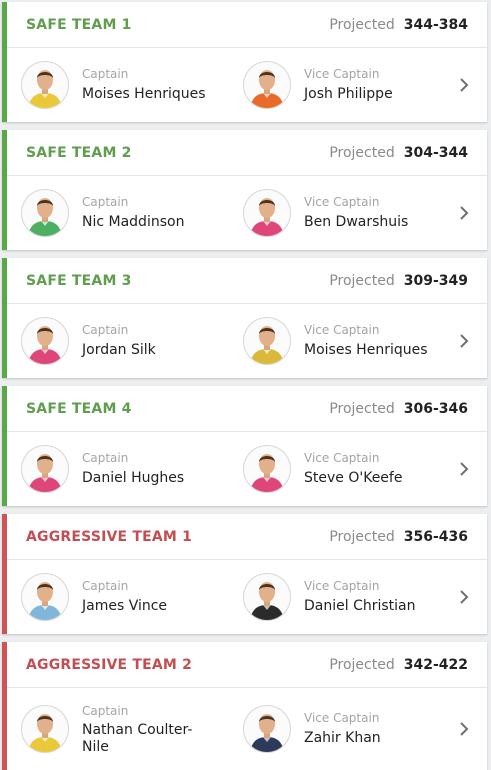 This screenshot has width=491, height=770. What do you see at coordinates (360, 606) in the screenshot?
I see `vice-captain-name: Daniel Christian` at bounding box center [360, 606].